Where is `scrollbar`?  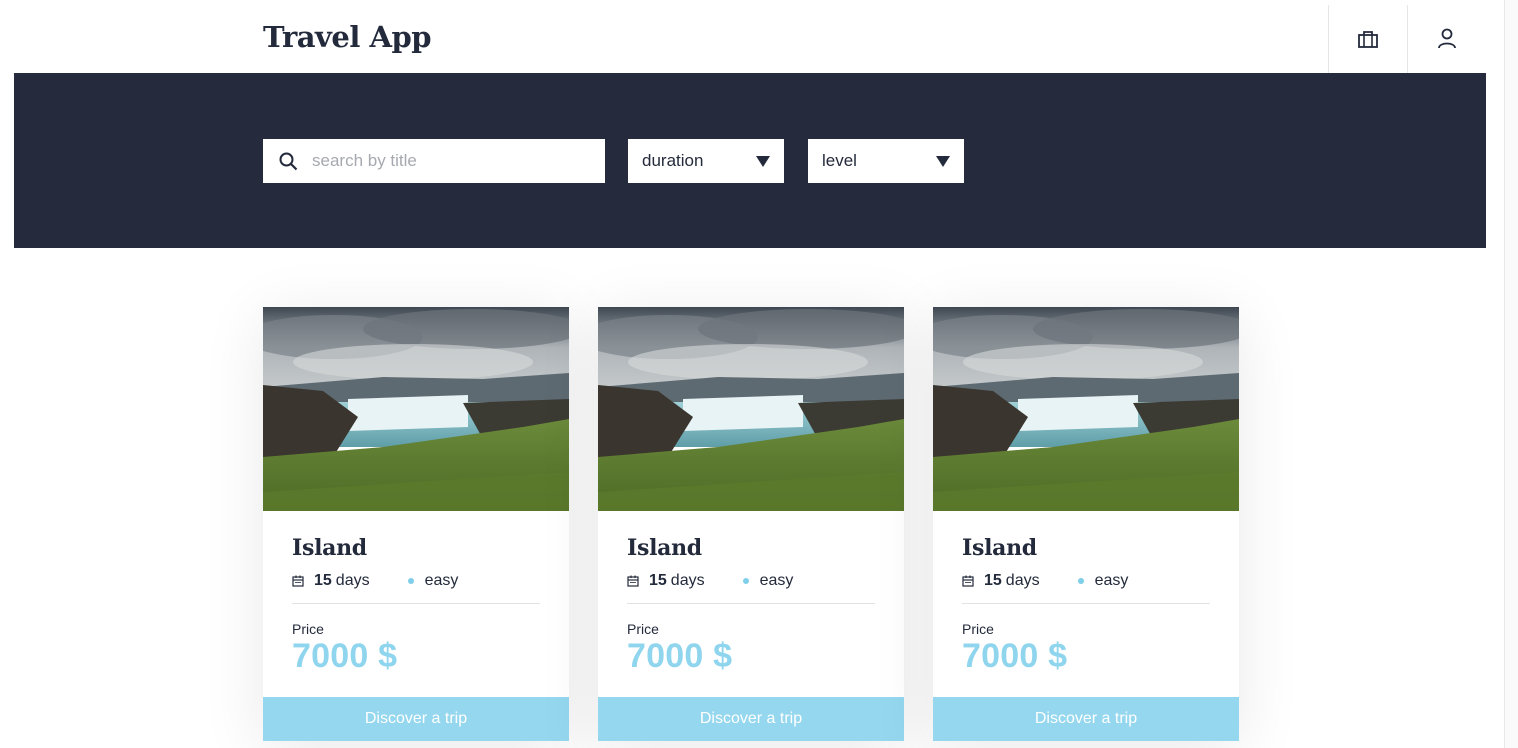 scrollbar is located at coordinates (1511, 374).